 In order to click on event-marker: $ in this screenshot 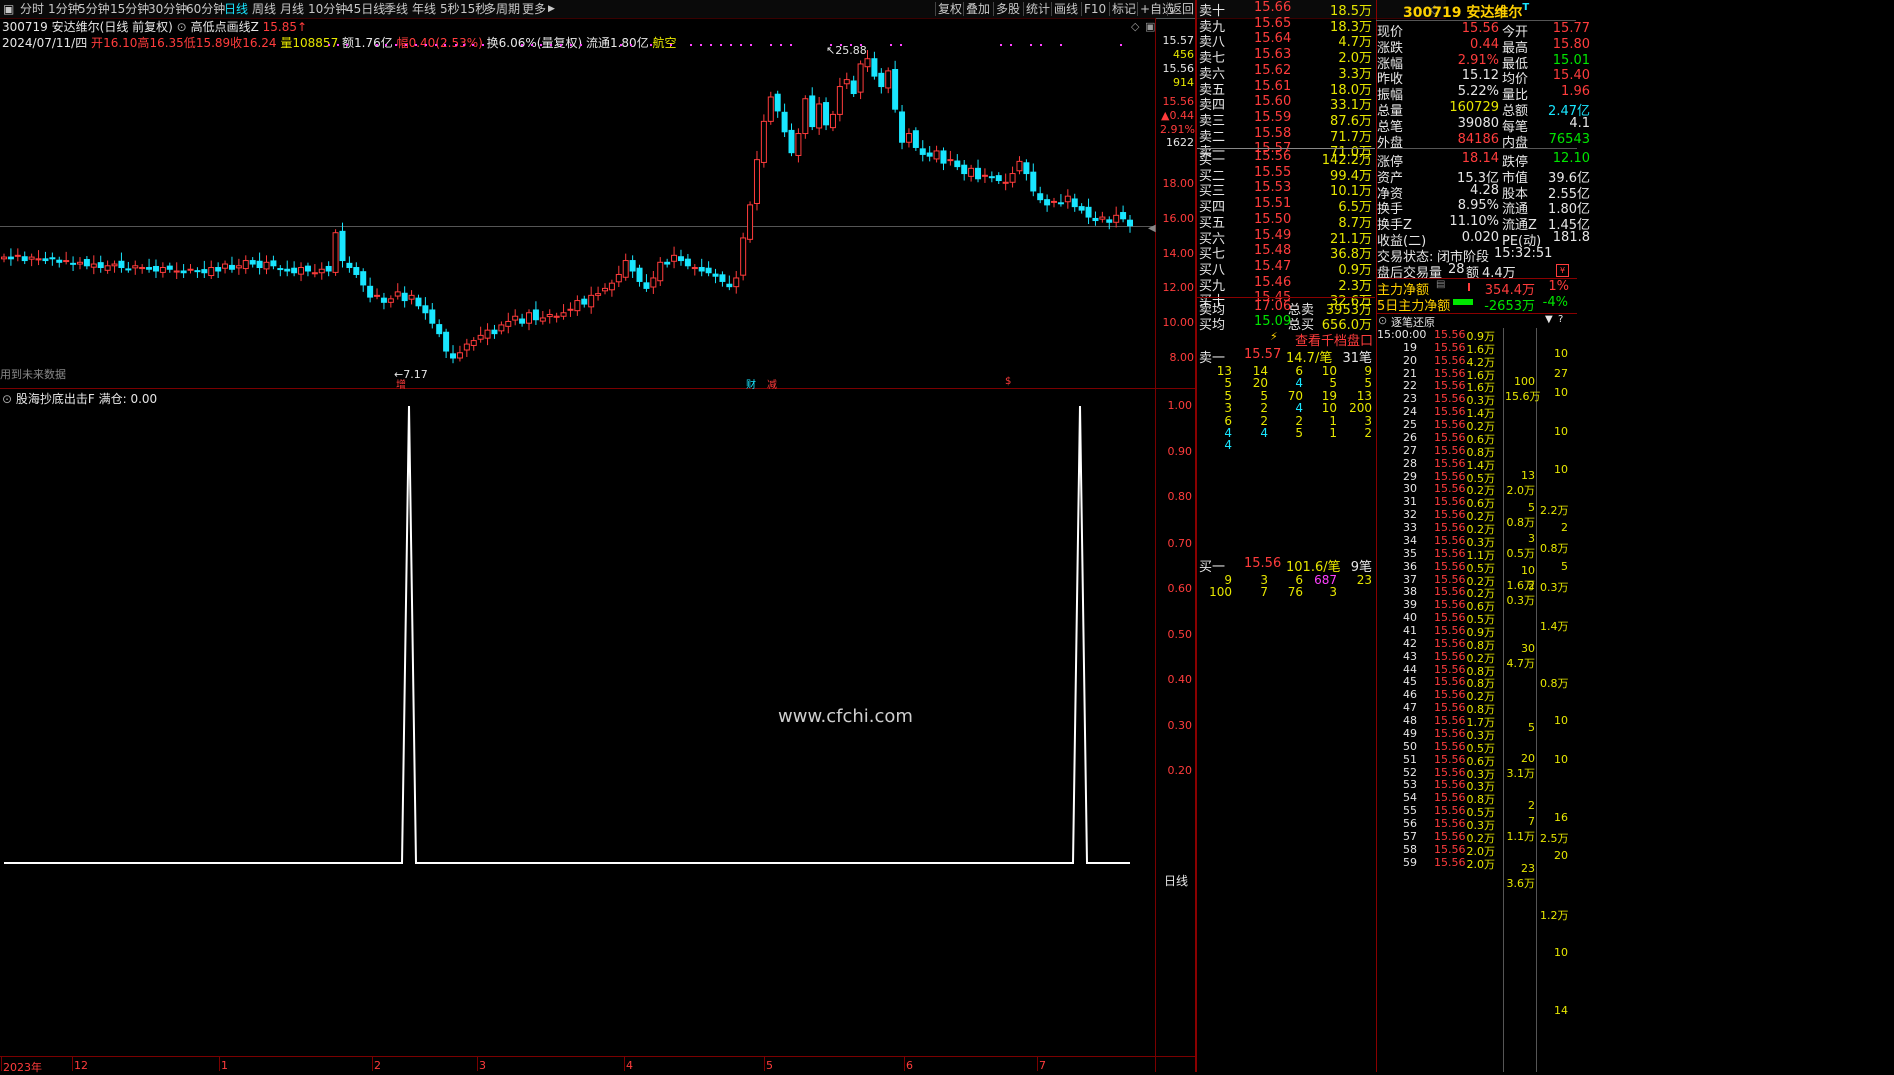, I will do `click(1008, 381)`.